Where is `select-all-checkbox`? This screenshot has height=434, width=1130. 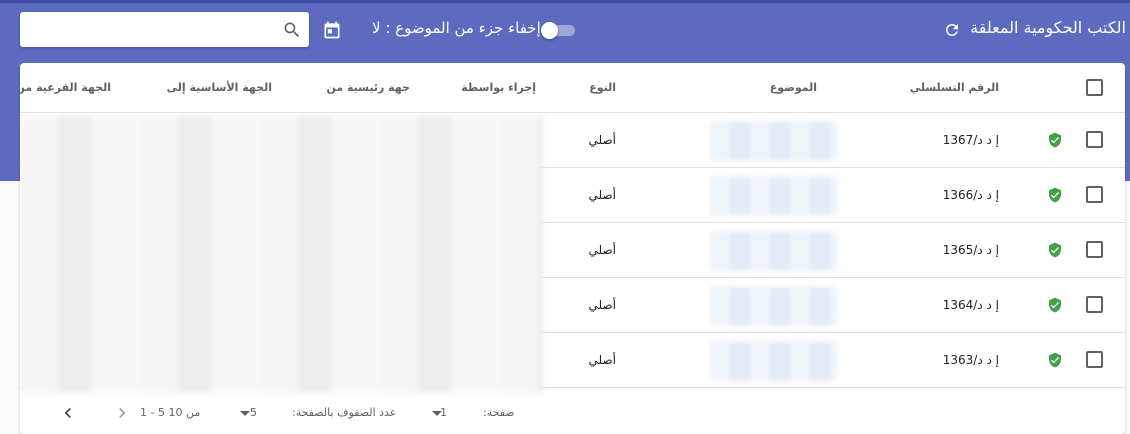 select-all-checkbox is located at coordinates (1094, 87).